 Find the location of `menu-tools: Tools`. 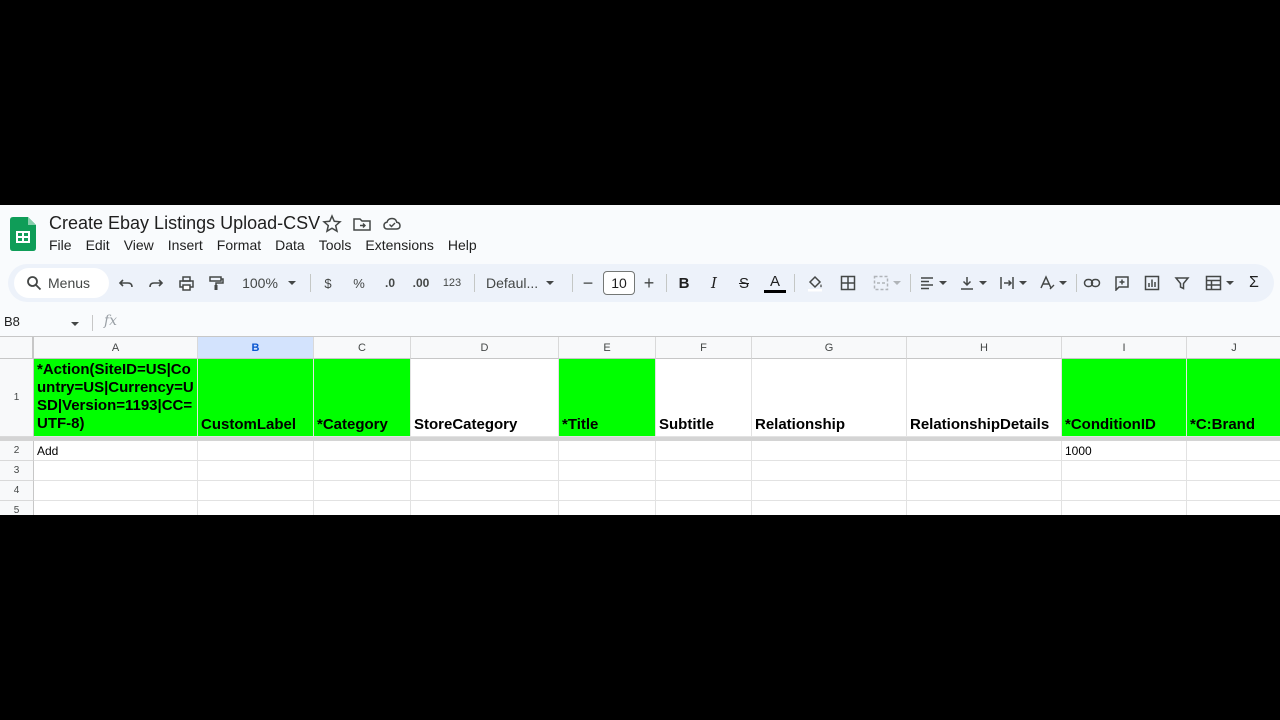

menu-tools: Tools is located at coordinates (335, 246).